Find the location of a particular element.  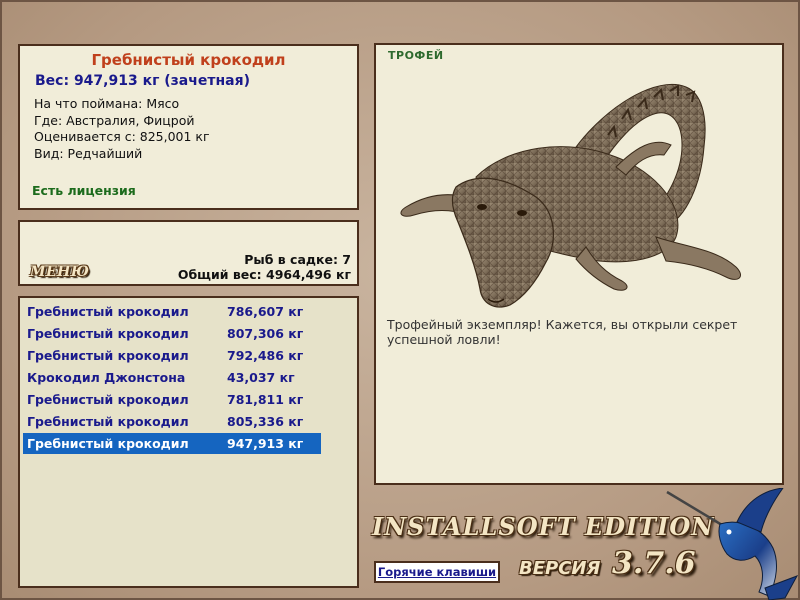

fish-rated-from: Оценивается с: 825,001 кг is located at coordinates (122, 136).